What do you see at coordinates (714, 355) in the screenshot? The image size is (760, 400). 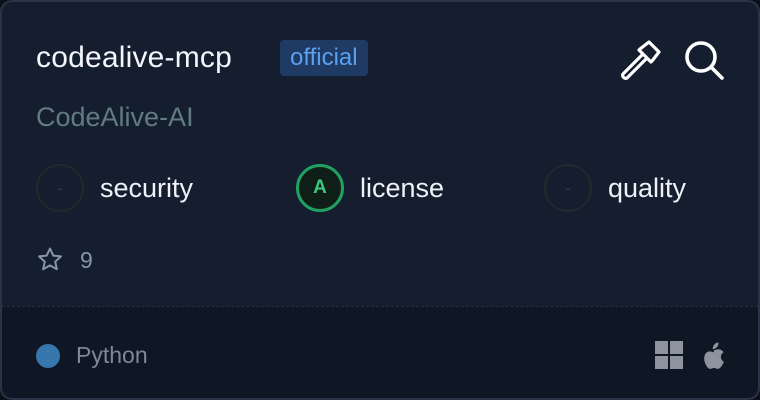 I see `apple-icon` at bounding box center [714, 355].